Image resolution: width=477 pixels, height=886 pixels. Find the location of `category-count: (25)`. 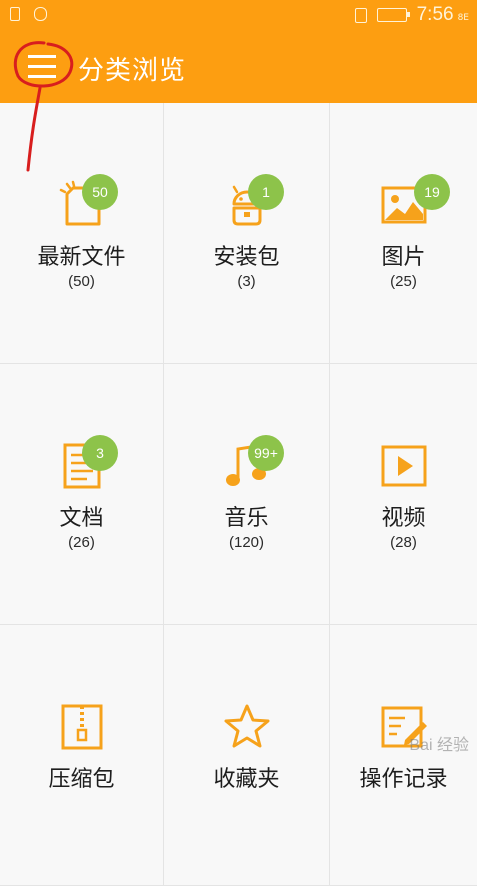

category-count: (25) is located at coordinates (403, 281).